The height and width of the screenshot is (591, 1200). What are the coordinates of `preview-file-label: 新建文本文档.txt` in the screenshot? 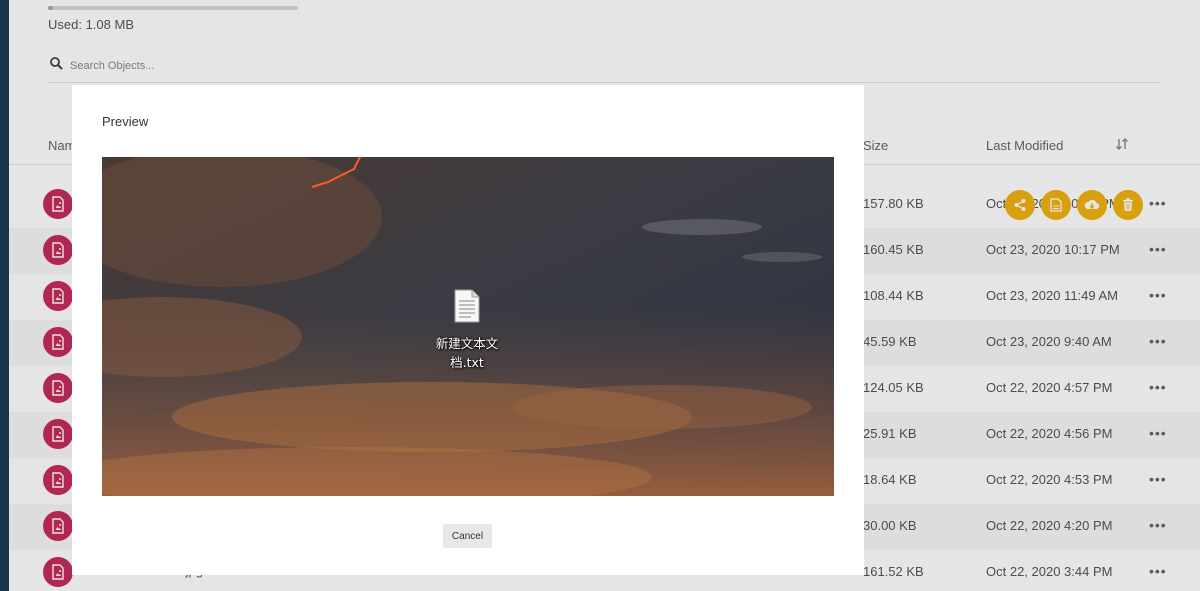 It's located at (467, 353).